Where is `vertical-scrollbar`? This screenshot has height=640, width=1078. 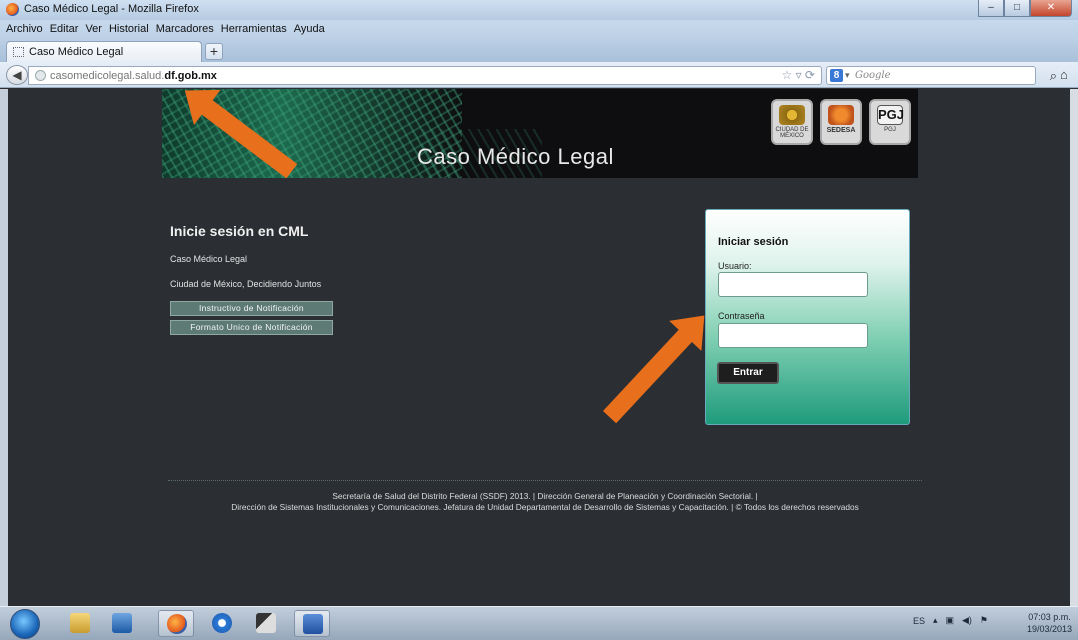 vertical-scrollbar is located at coordinates (1074, 347).